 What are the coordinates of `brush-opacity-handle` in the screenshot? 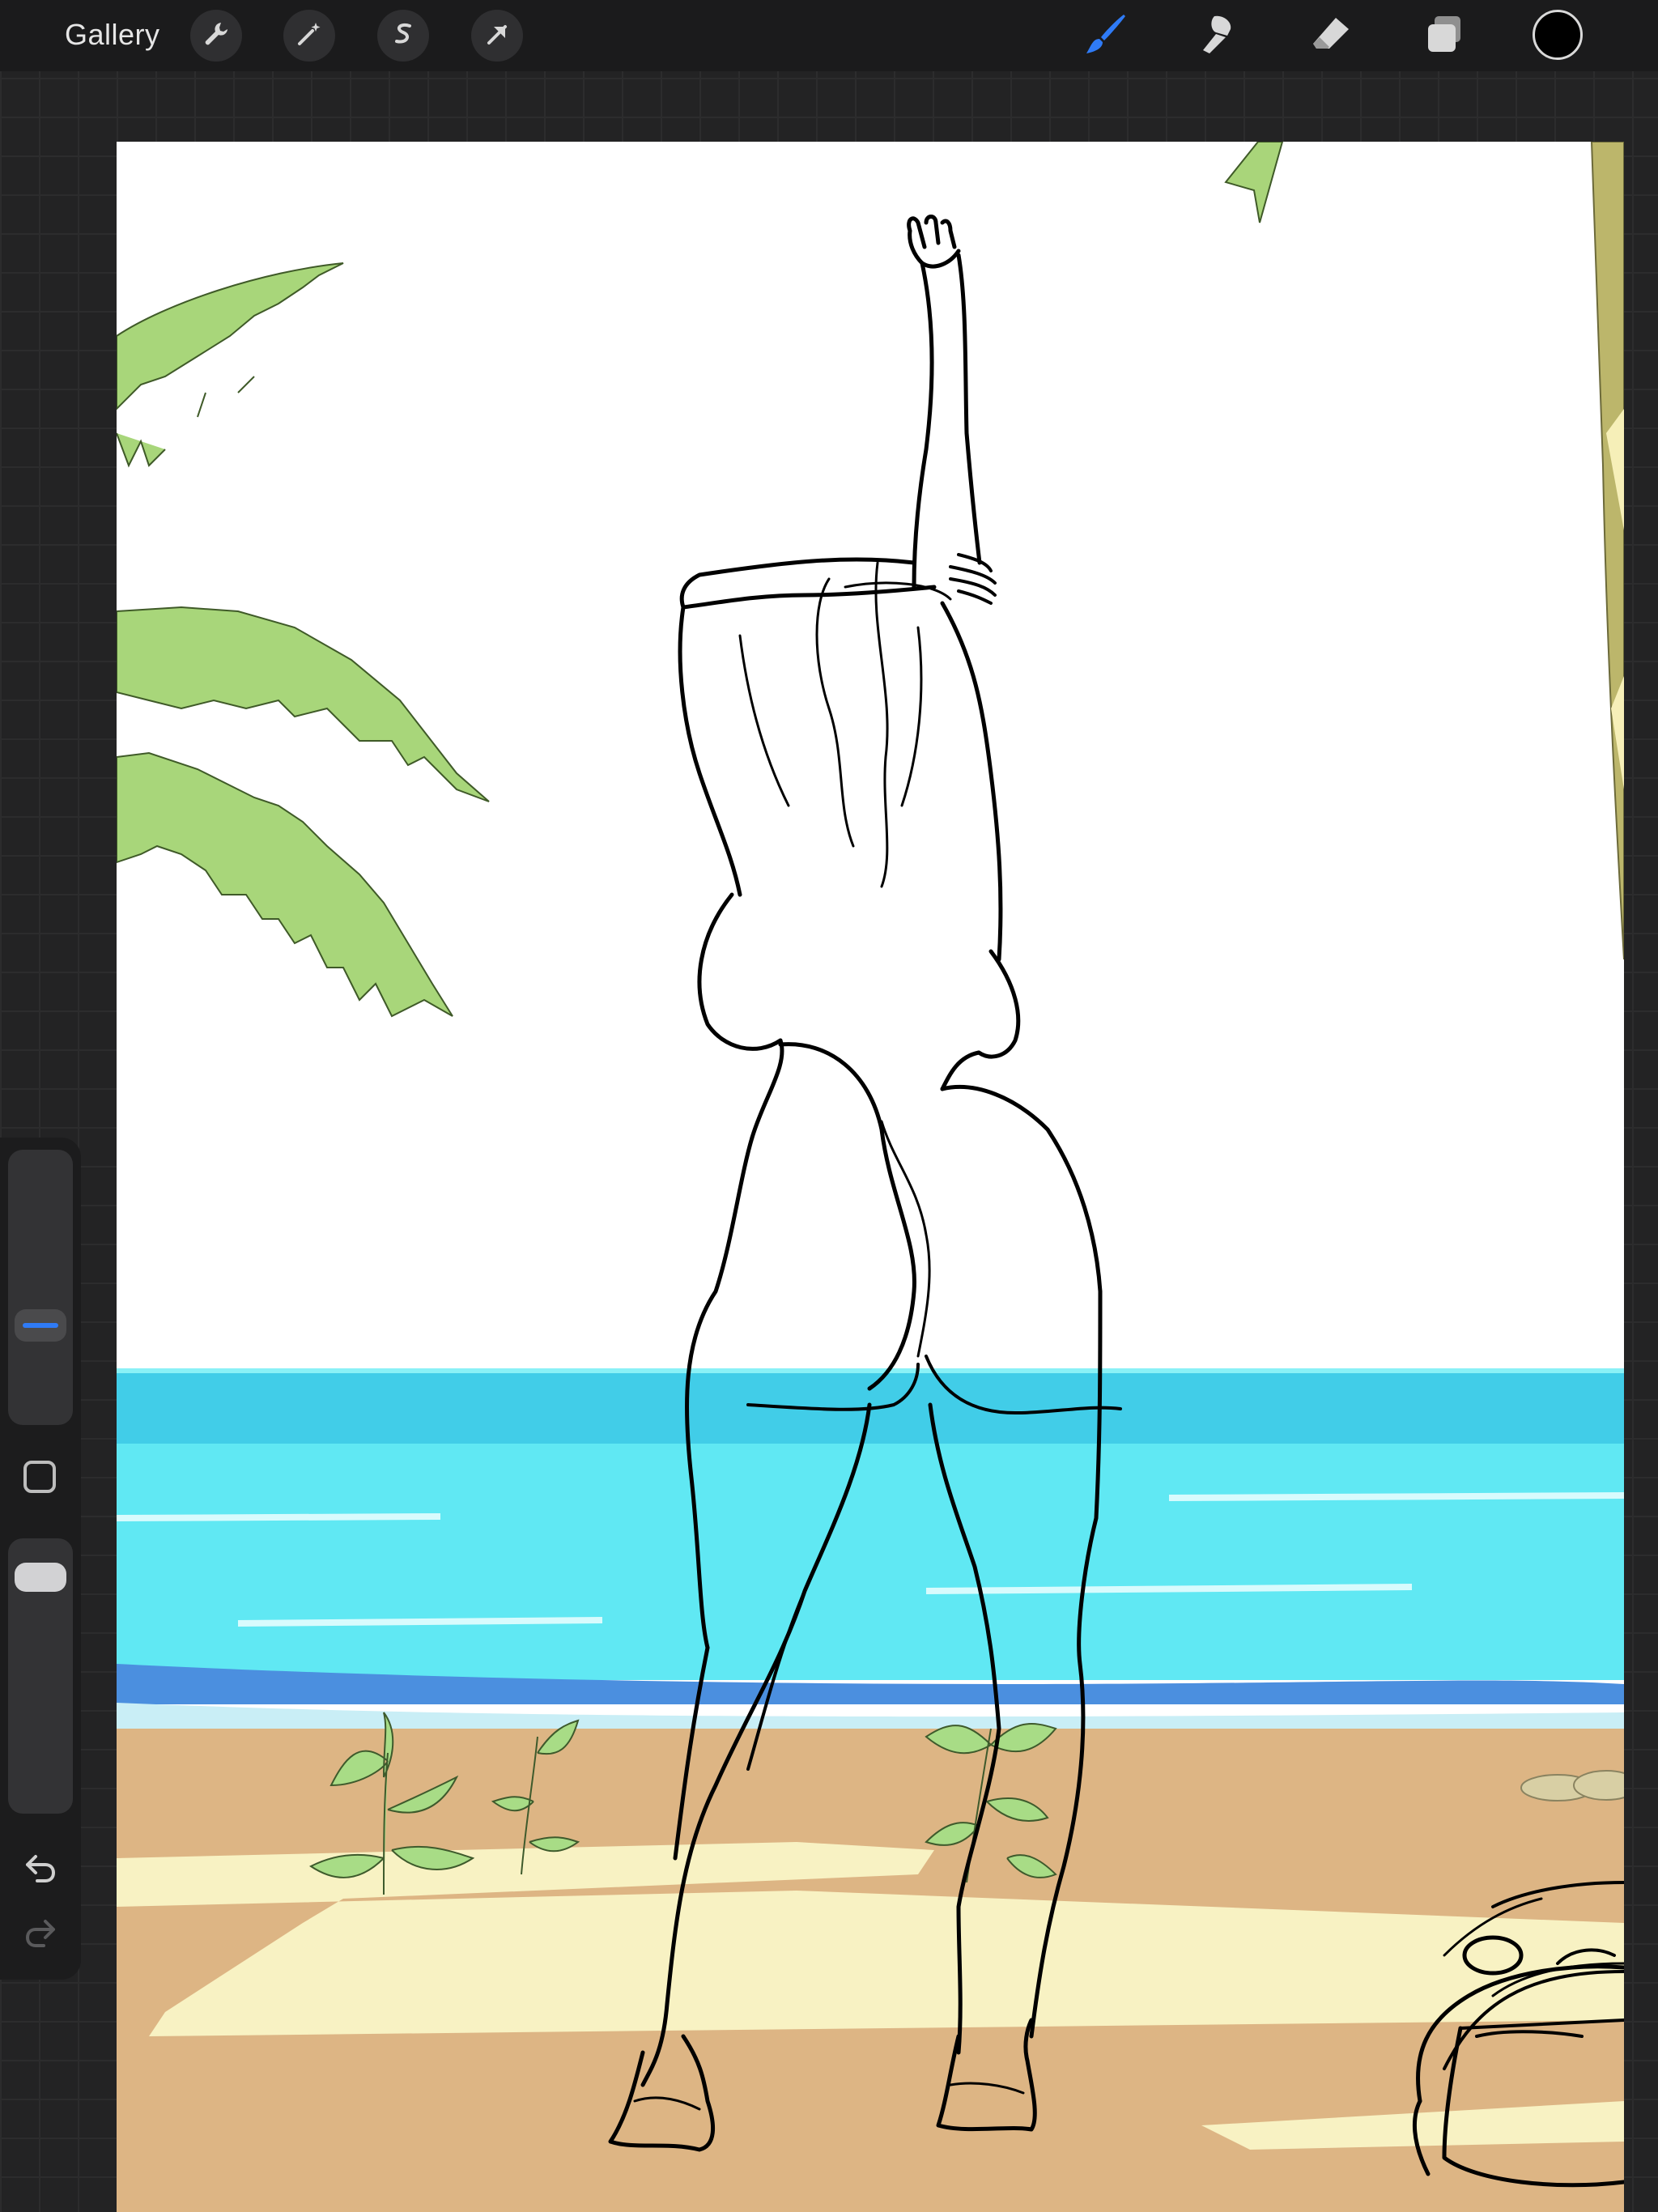 It's located at (40, 1578).